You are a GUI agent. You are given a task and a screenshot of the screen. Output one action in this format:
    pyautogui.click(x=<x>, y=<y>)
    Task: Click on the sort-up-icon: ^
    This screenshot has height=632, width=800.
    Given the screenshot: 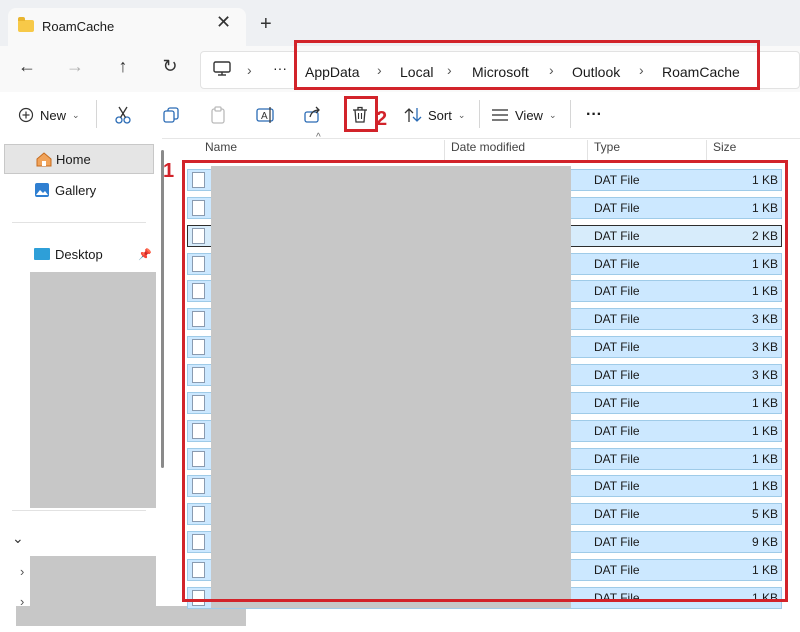 What is the action you would take?
    pyautogui.click(x=318, y=137)
    